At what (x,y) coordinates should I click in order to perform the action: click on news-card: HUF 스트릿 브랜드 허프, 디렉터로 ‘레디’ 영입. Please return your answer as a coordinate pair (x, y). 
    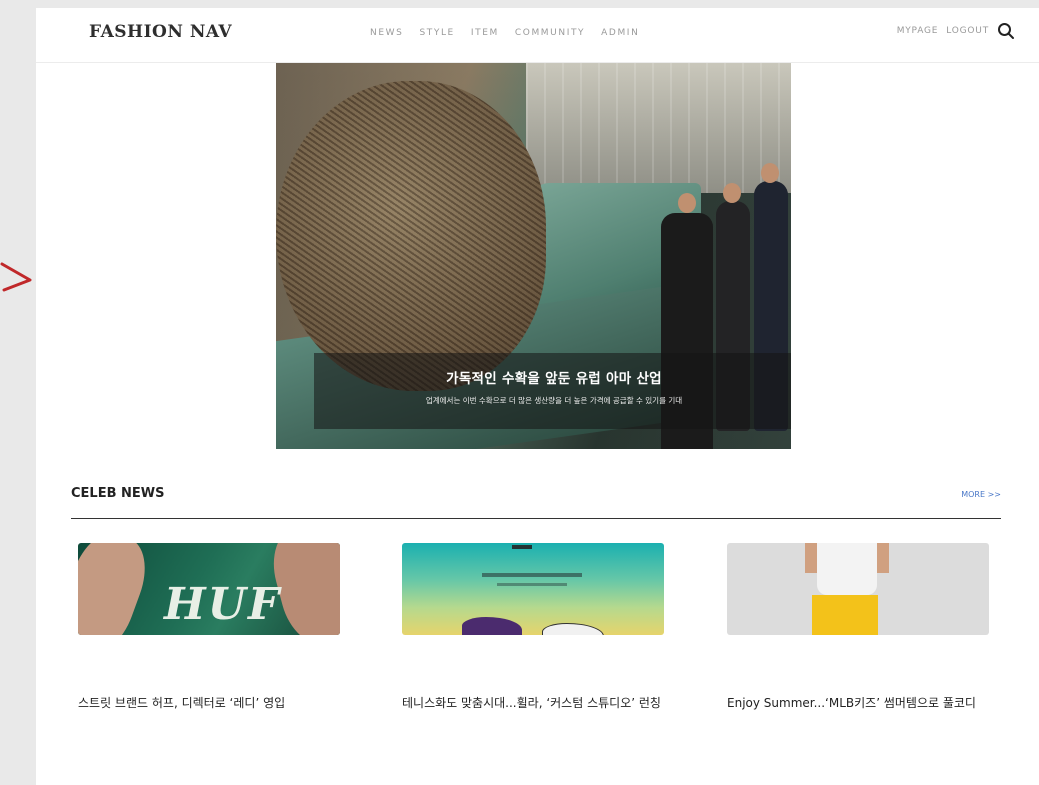
    Looking at the image, I should click on (209, 627).